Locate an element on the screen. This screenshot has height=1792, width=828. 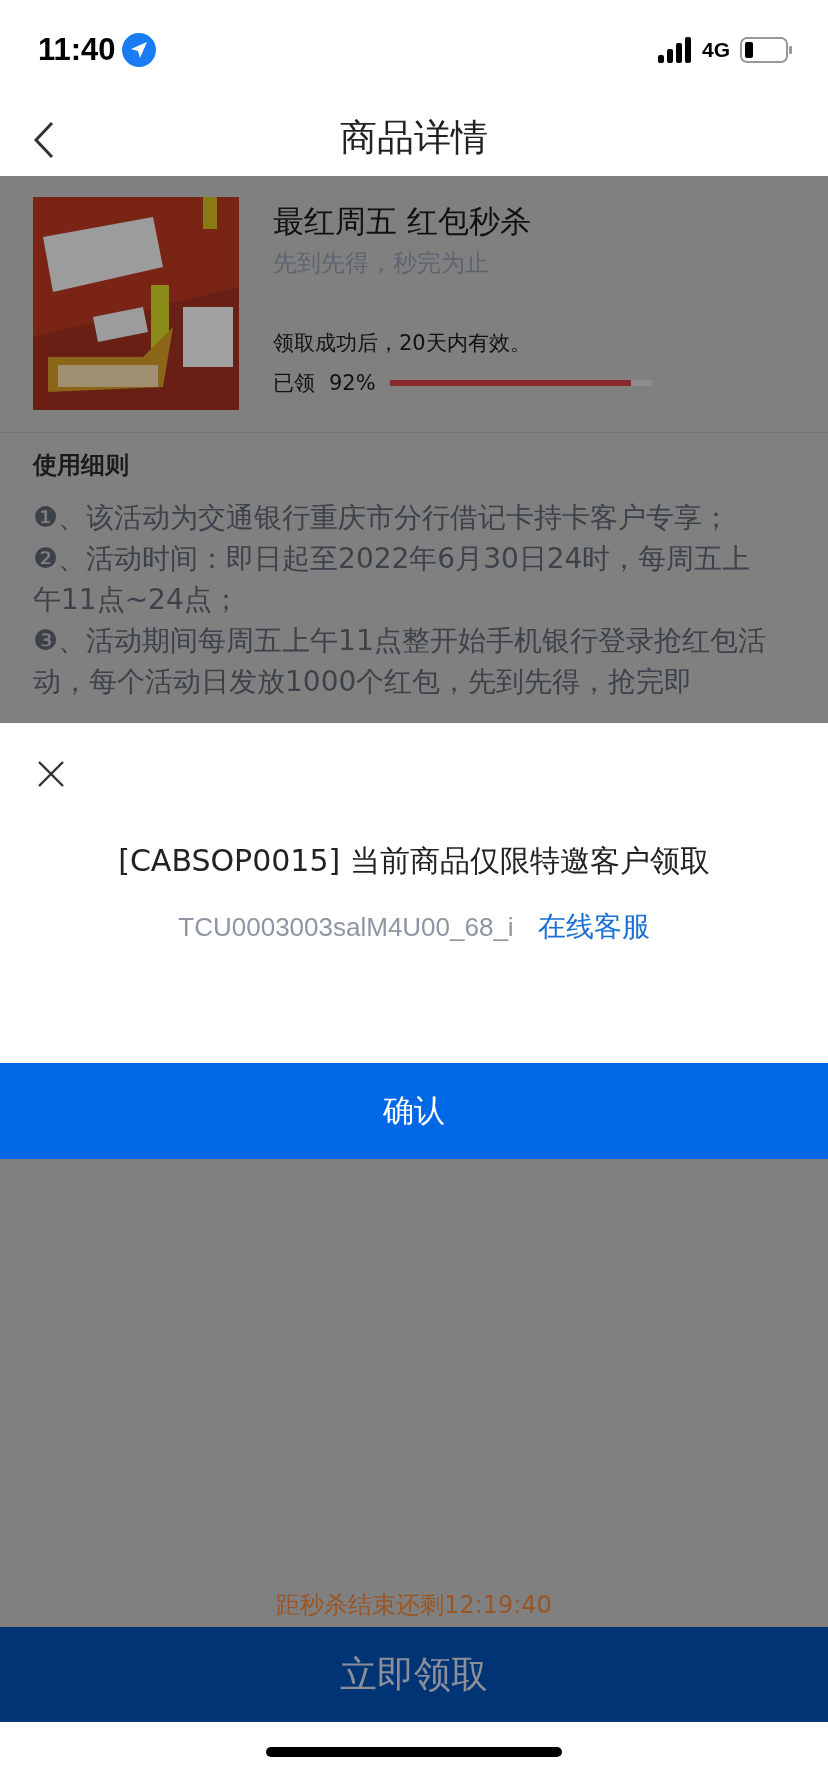
page-title: 商品详情 is located at coordinates (414, 138).